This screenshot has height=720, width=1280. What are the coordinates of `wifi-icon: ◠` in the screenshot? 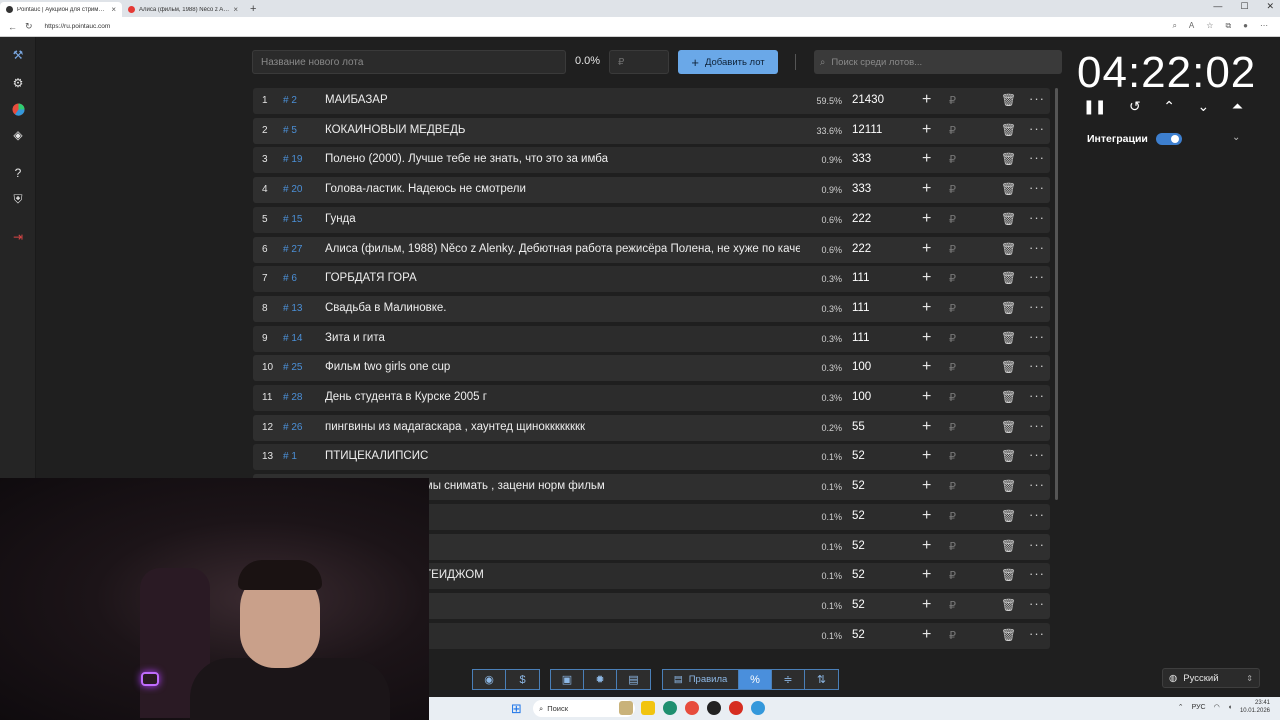 It's located at (1217, 707).